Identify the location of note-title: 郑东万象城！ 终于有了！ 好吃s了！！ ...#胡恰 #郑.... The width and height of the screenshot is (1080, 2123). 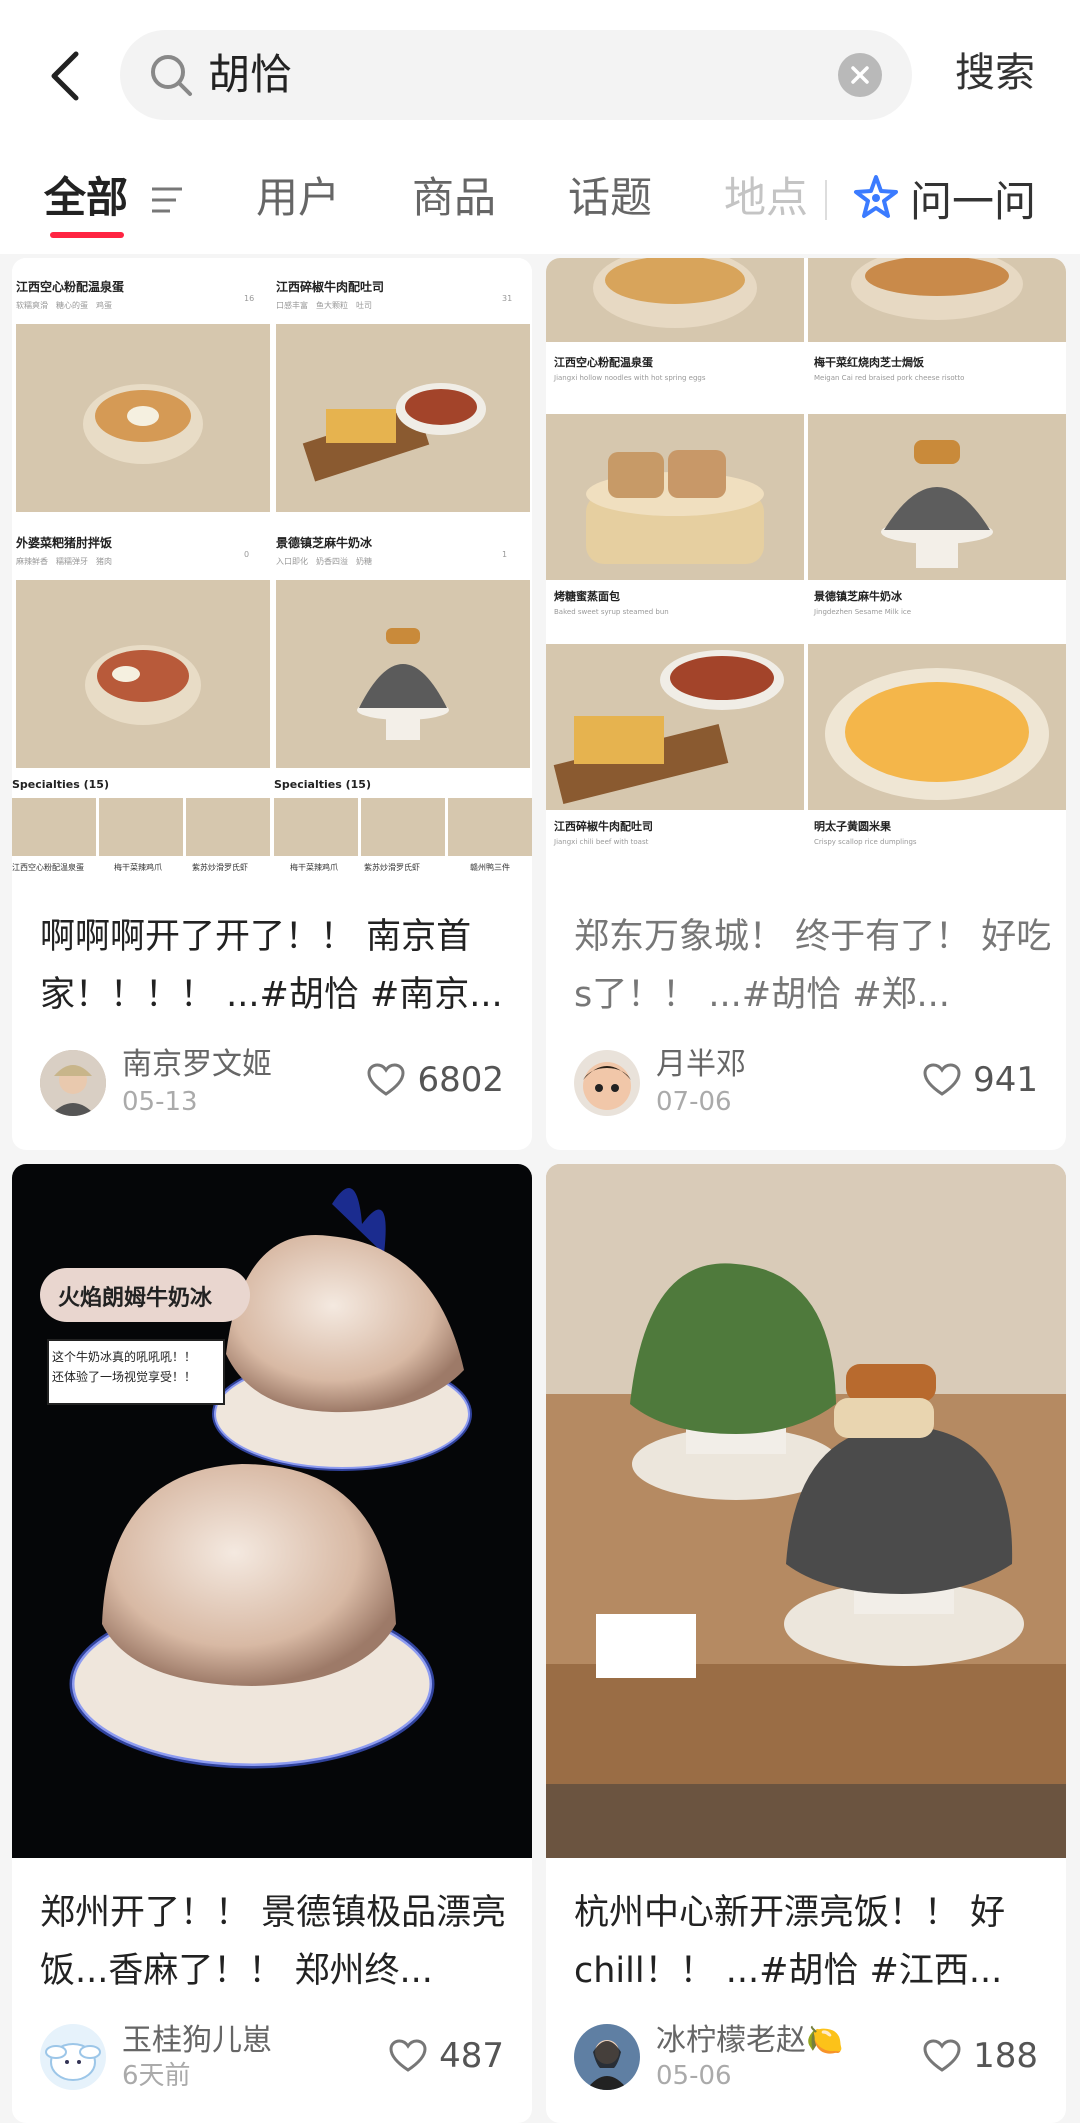
(814, 966).